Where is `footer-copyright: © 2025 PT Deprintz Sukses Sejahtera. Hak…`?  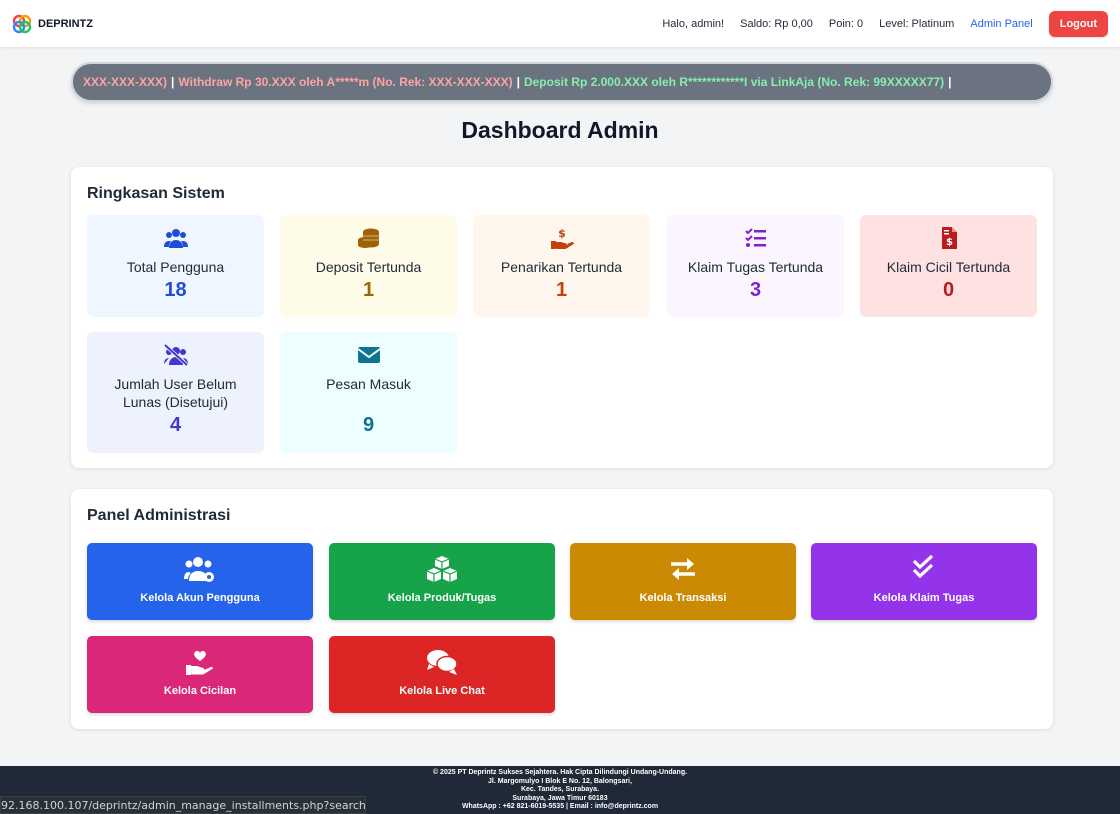
footer-copyright: © 2025 PT Deprintz Sukses Sejahtera. Hak… is located at coordinates (560, 772).